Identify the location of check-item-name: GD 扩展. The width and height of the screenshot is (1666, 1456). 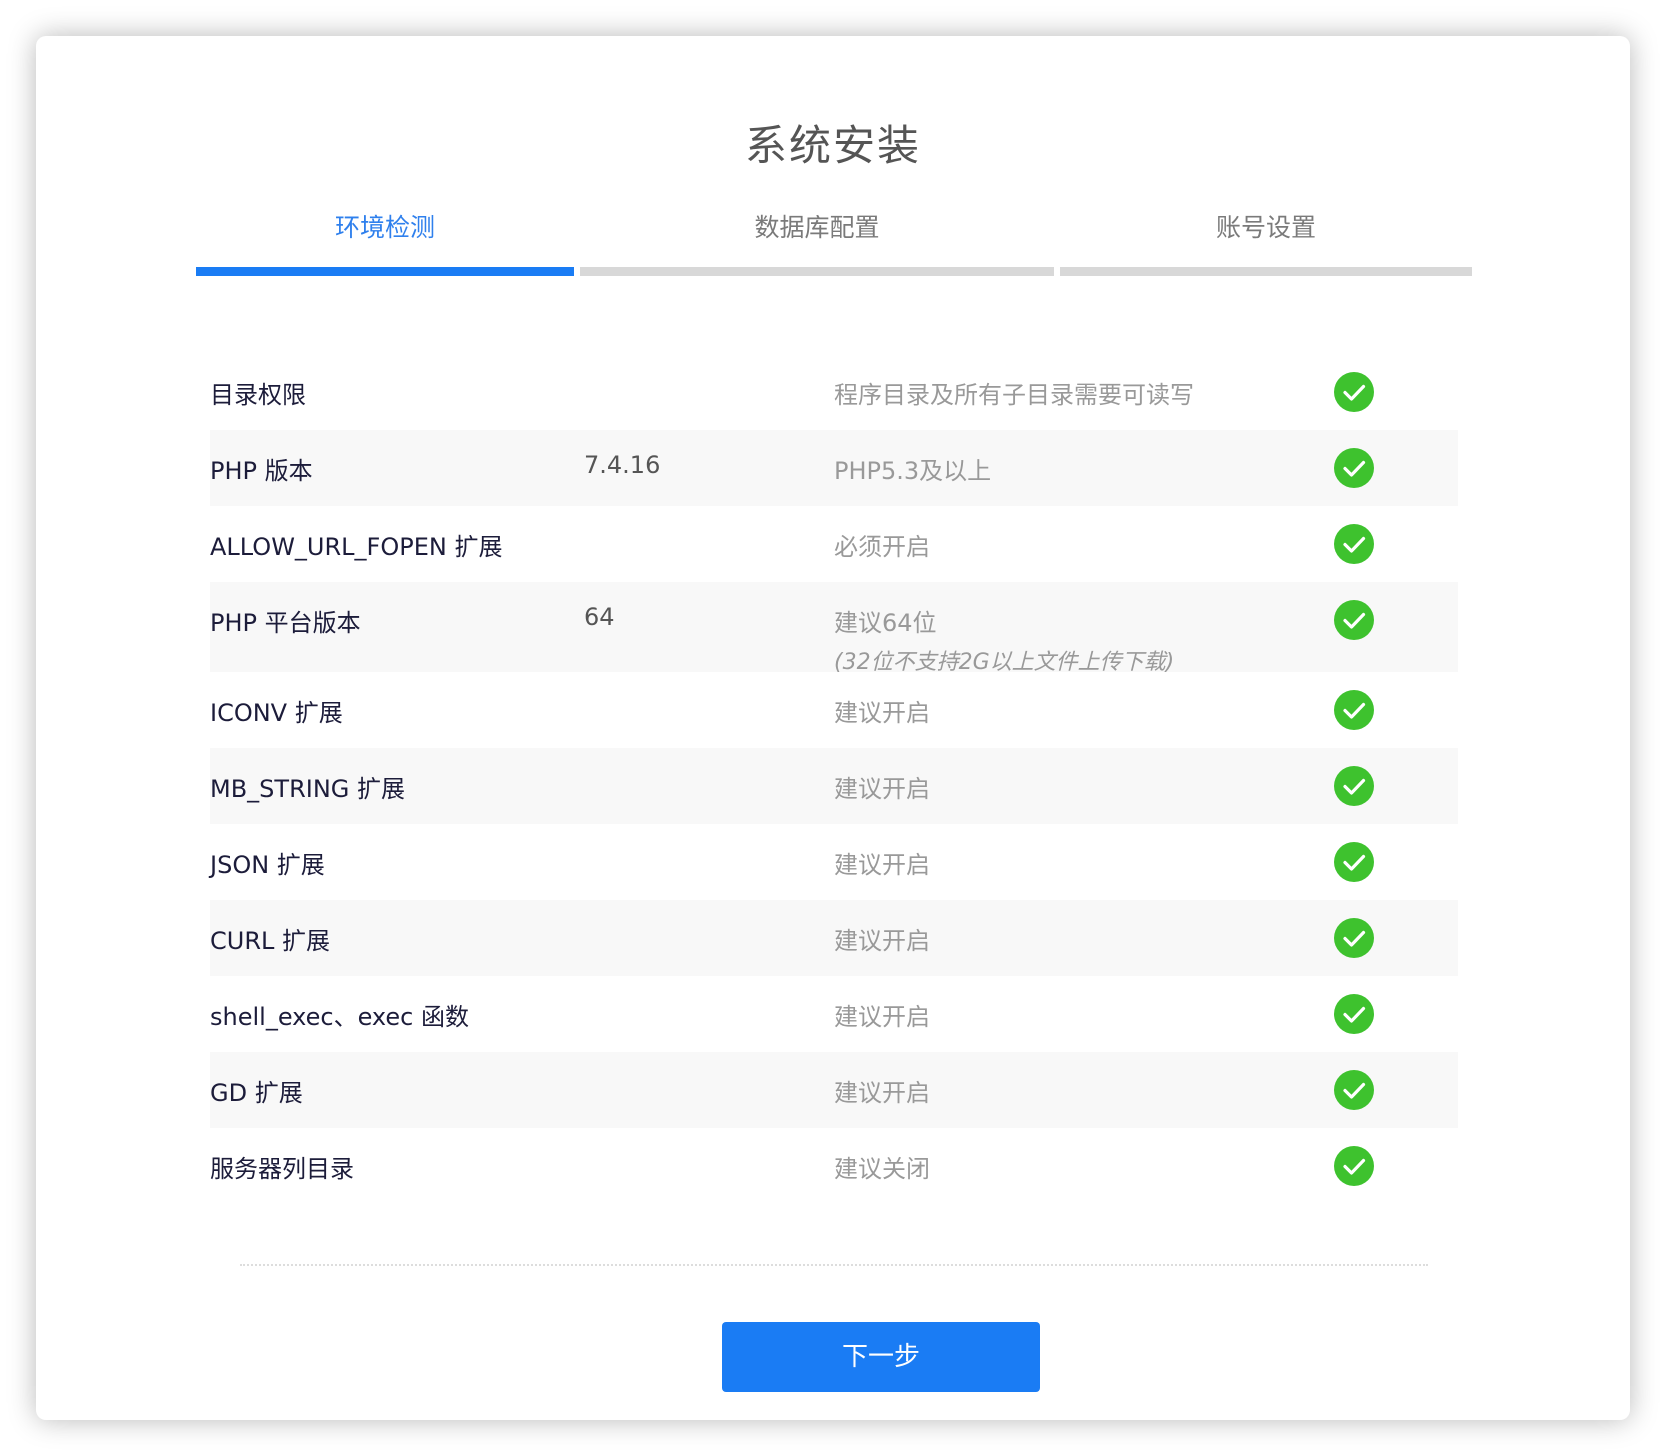
(256, 1093).